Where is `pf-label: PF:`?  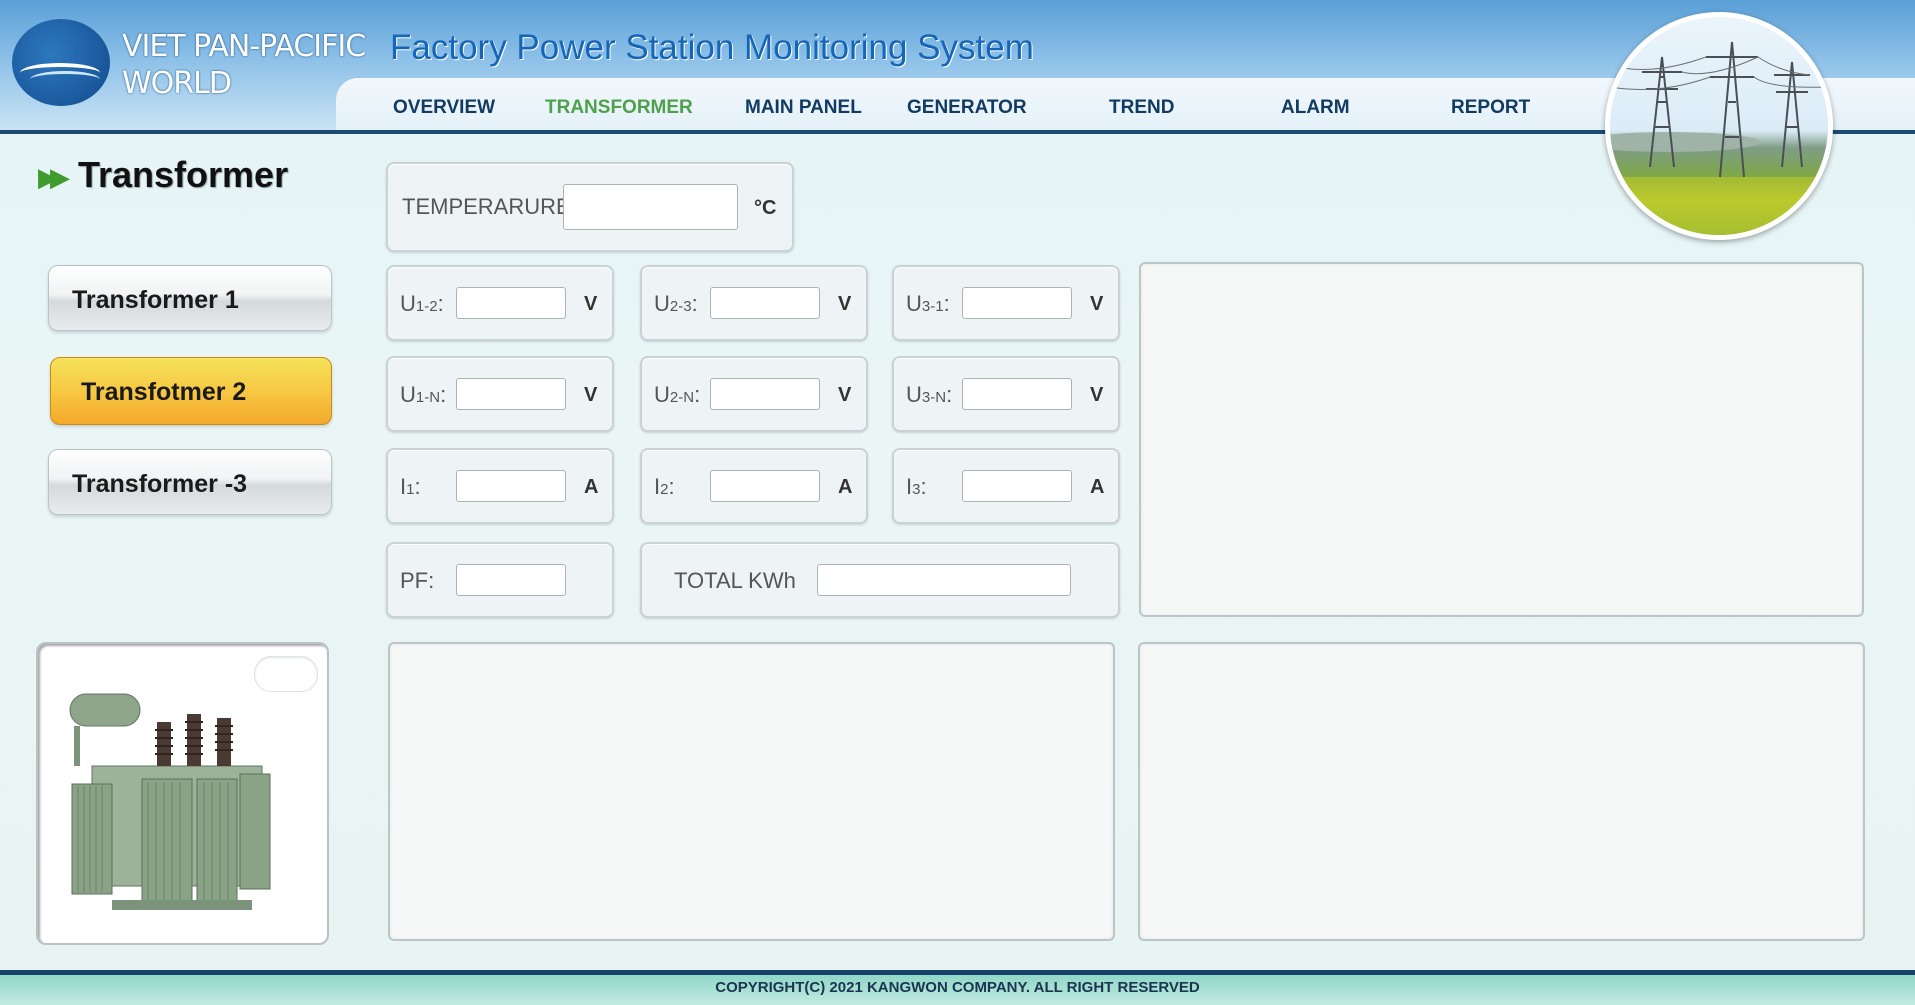 pf-label: PF: is located at coordinates (417, 580).